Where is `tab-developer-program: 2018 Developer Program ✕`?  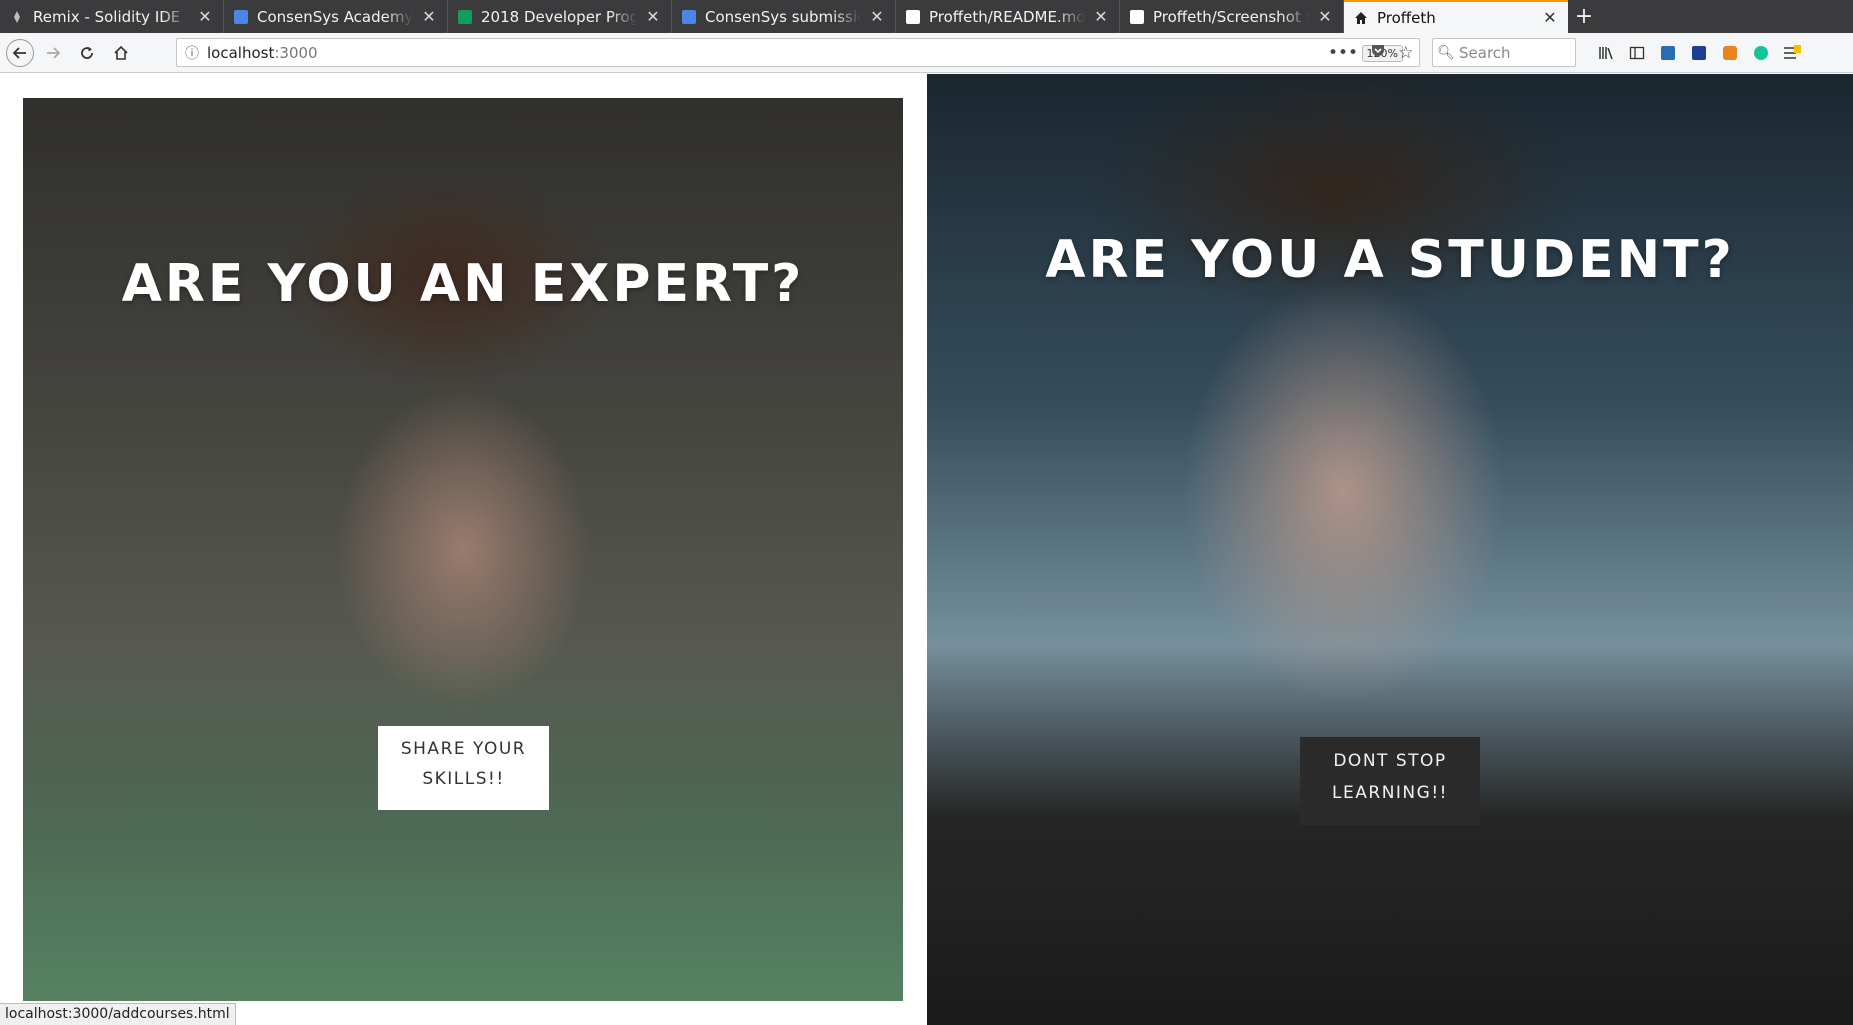 tab-developer-program: 2018 Developer Program ✕ is located at coordinates (560, 16).